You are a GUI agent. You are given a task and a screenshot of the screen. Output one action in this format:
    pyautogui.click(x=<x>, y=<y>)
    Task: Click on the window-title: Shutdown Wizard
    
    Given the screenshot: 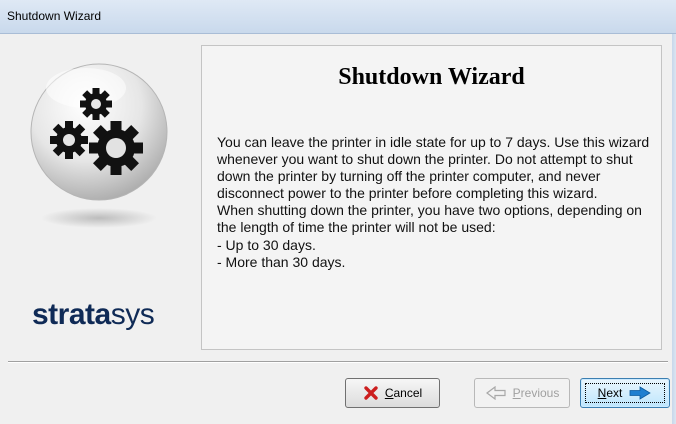 What is the action you would take?
    pyautogui.click(x=54, y=16)
    